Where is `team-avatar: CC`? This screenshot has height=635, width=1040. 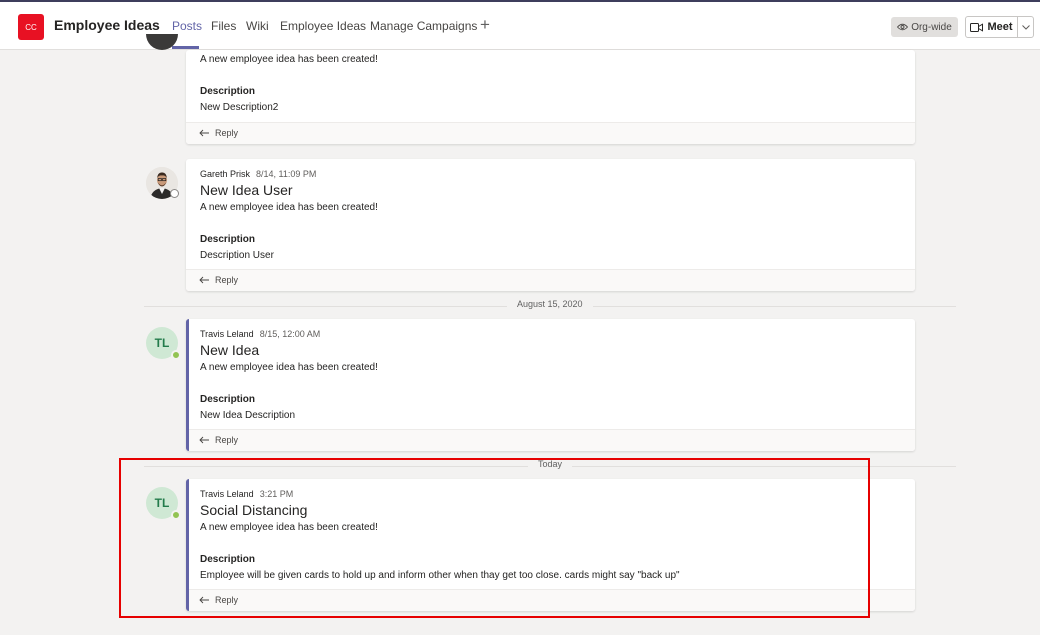
team-avatar: CC is located at coordinates (31, 27).